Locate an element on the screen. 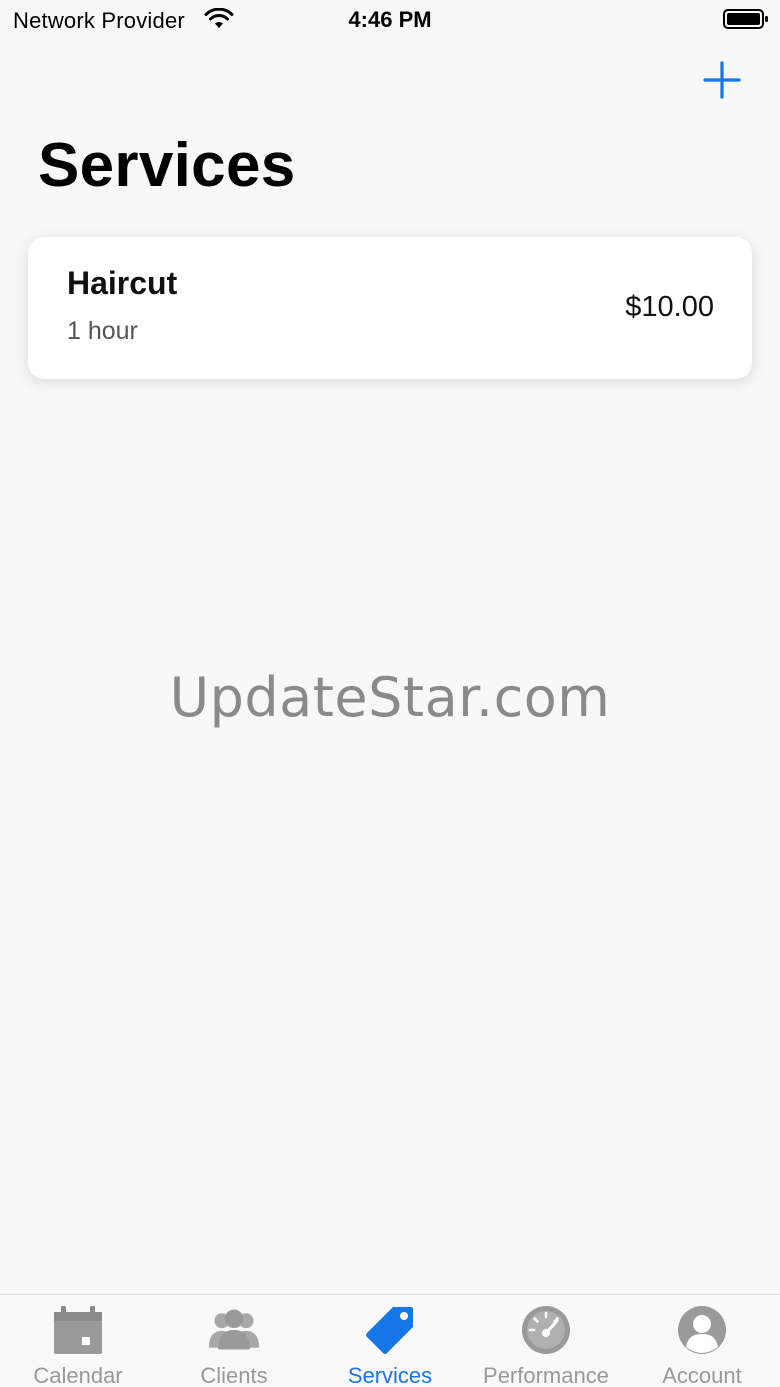  service-name: Haircut is located at coordinates (122, 283).